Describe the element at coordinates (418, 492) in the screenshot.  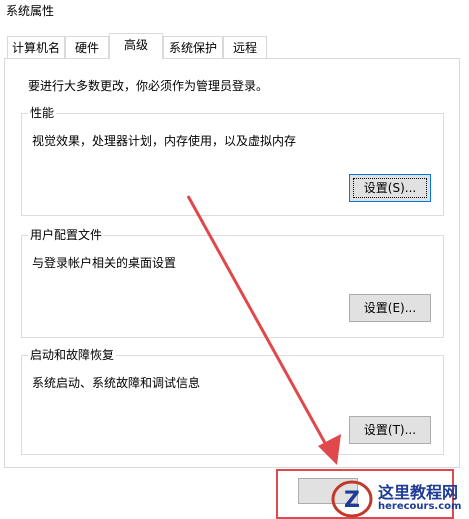
I see `watermark-title: 这里教程网` at that location.